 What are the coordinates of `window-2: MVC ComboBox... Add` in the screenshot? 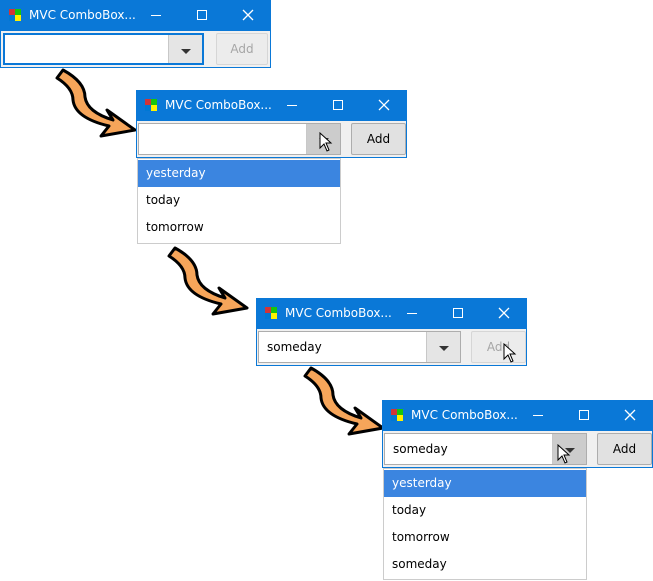 It's located at (271, 124).